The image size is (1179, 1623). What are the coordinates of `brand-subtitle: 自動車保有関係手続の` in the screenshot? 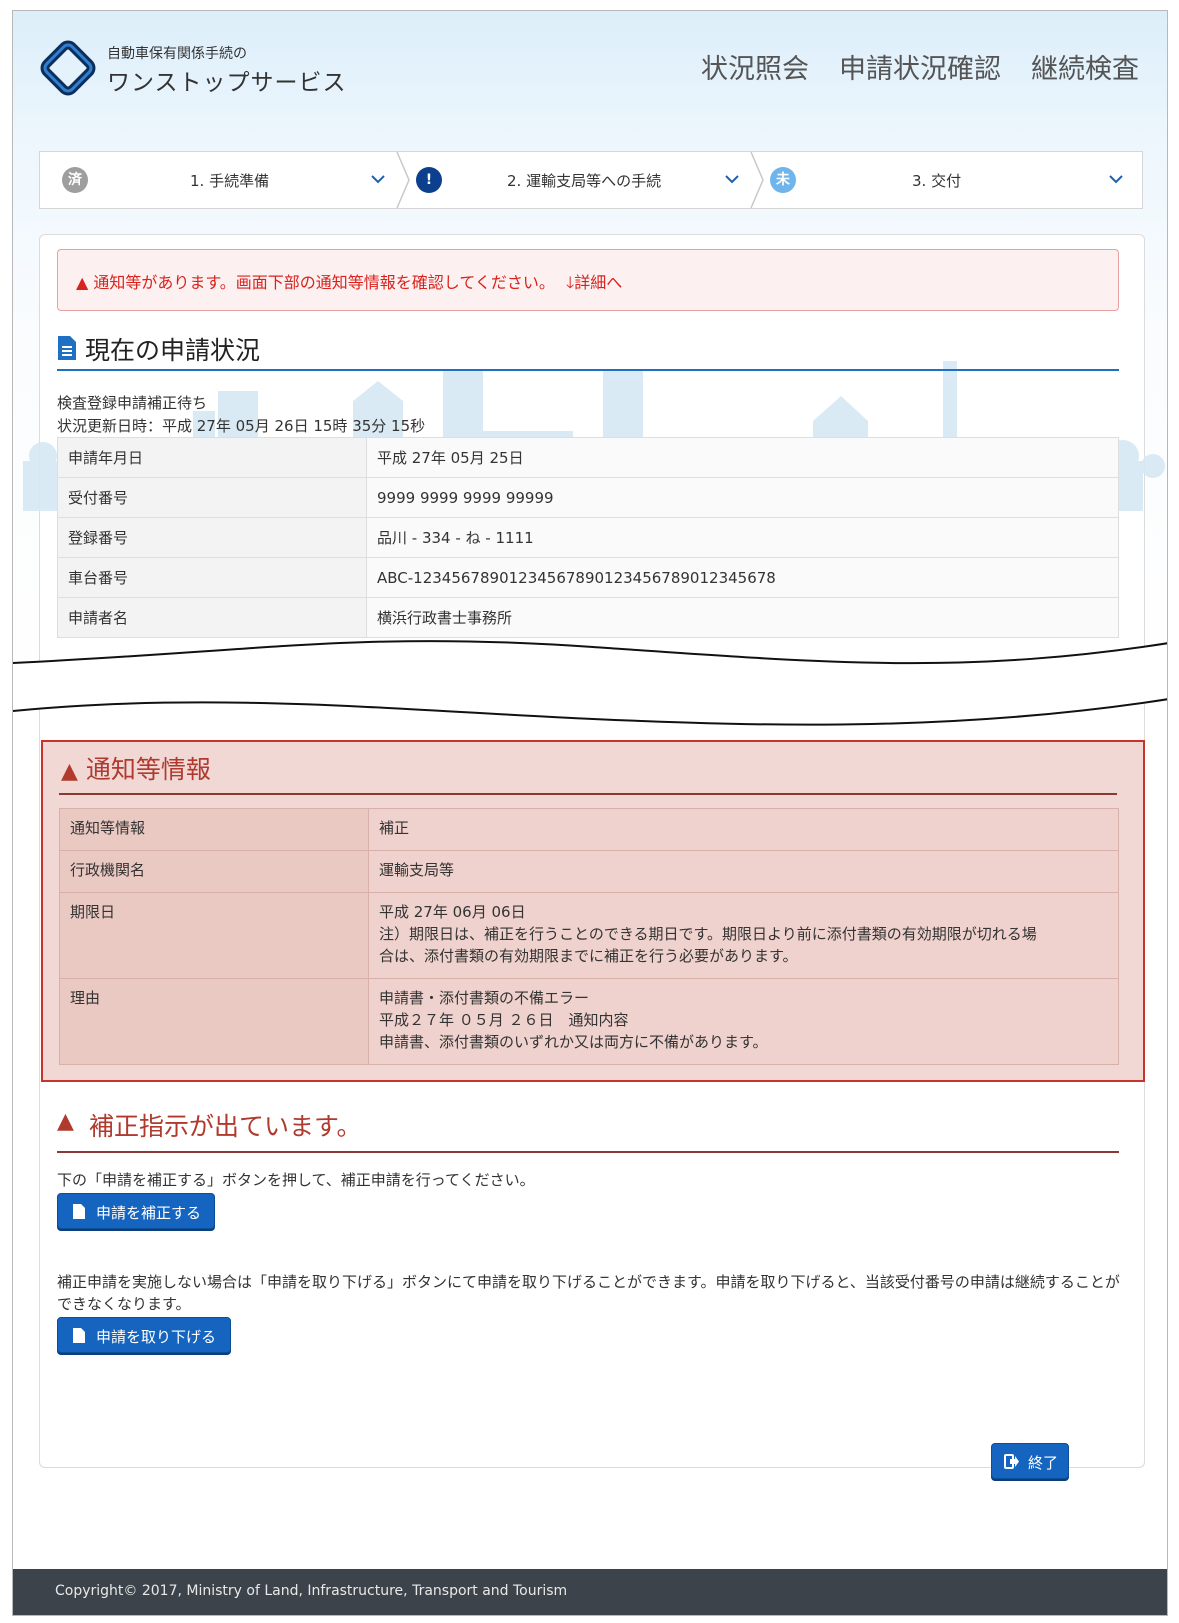 It's located at (177, 54).